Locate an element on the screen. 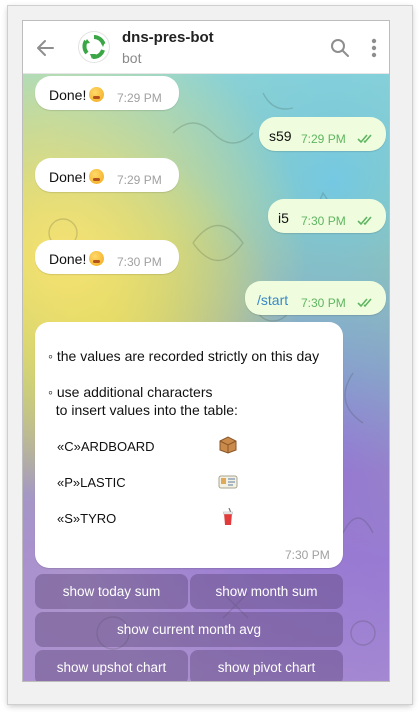 This screenshot has width=420, height=712. chat-header: dns-pres-bot bot is located at coordinates (206, 47).